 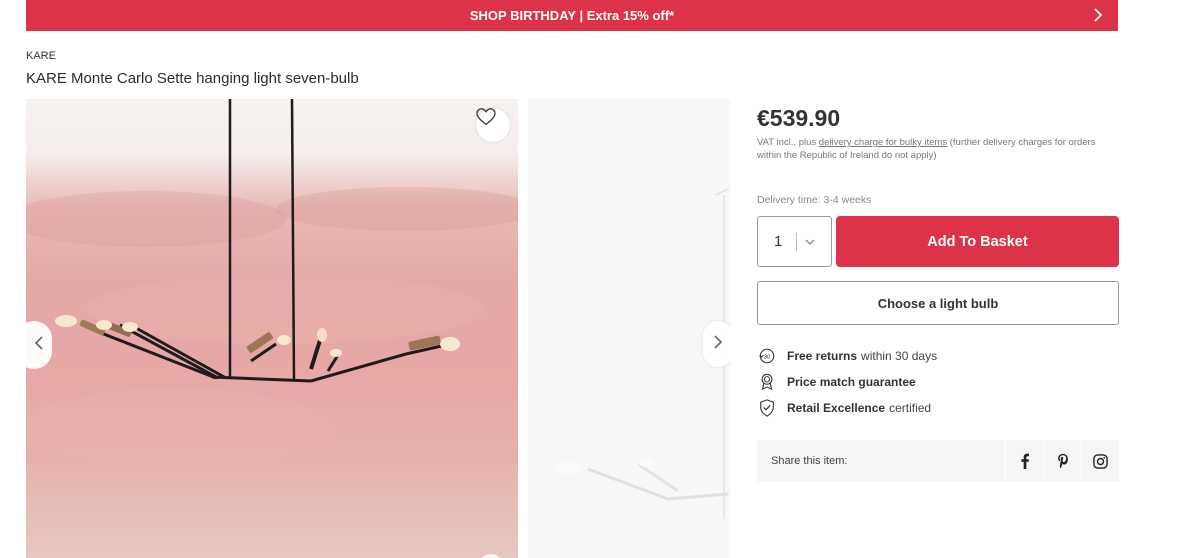 I want to click on share-label: Share this item:, so click(x=809, y=461).